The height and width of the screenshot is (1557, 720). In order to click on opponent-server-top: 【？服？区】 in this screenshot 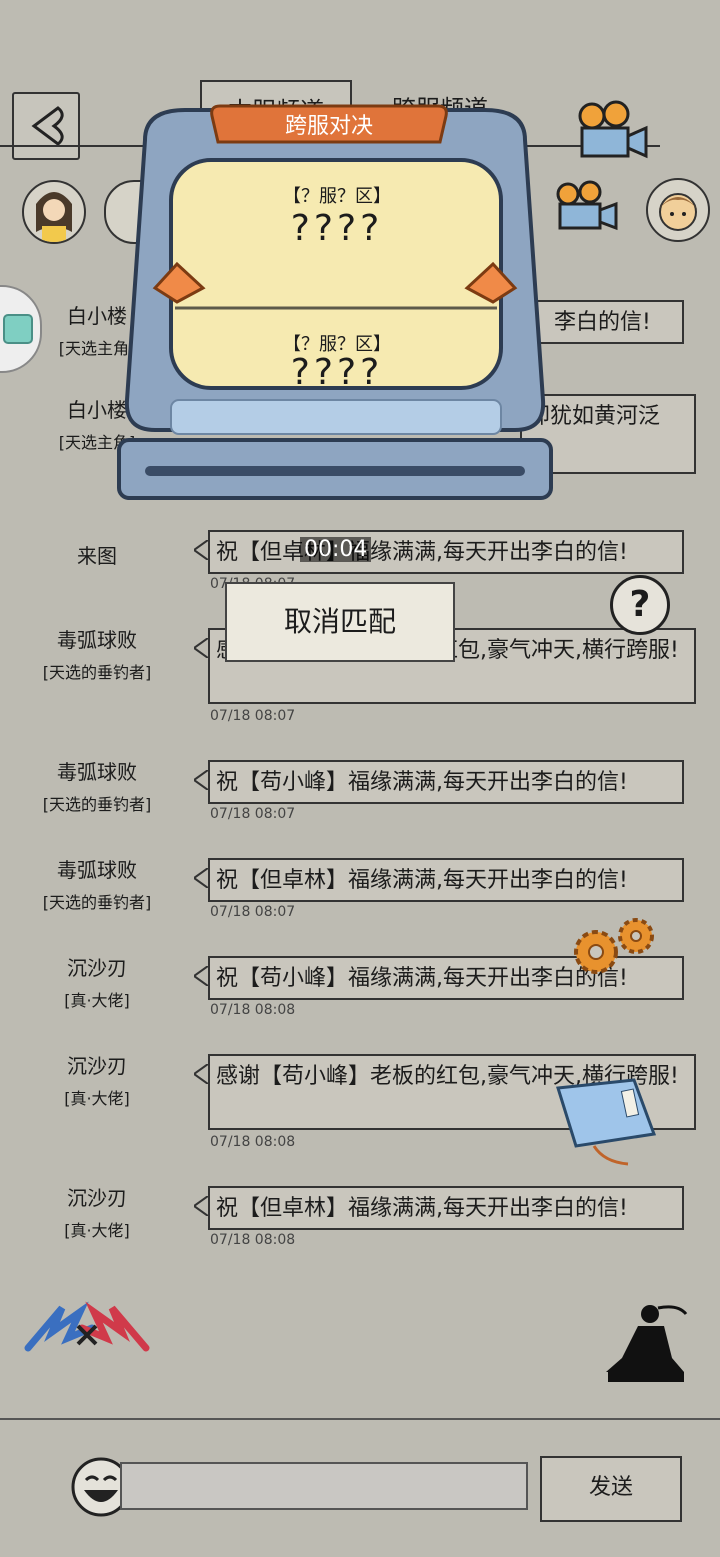, I will do `click(337, 196)`.